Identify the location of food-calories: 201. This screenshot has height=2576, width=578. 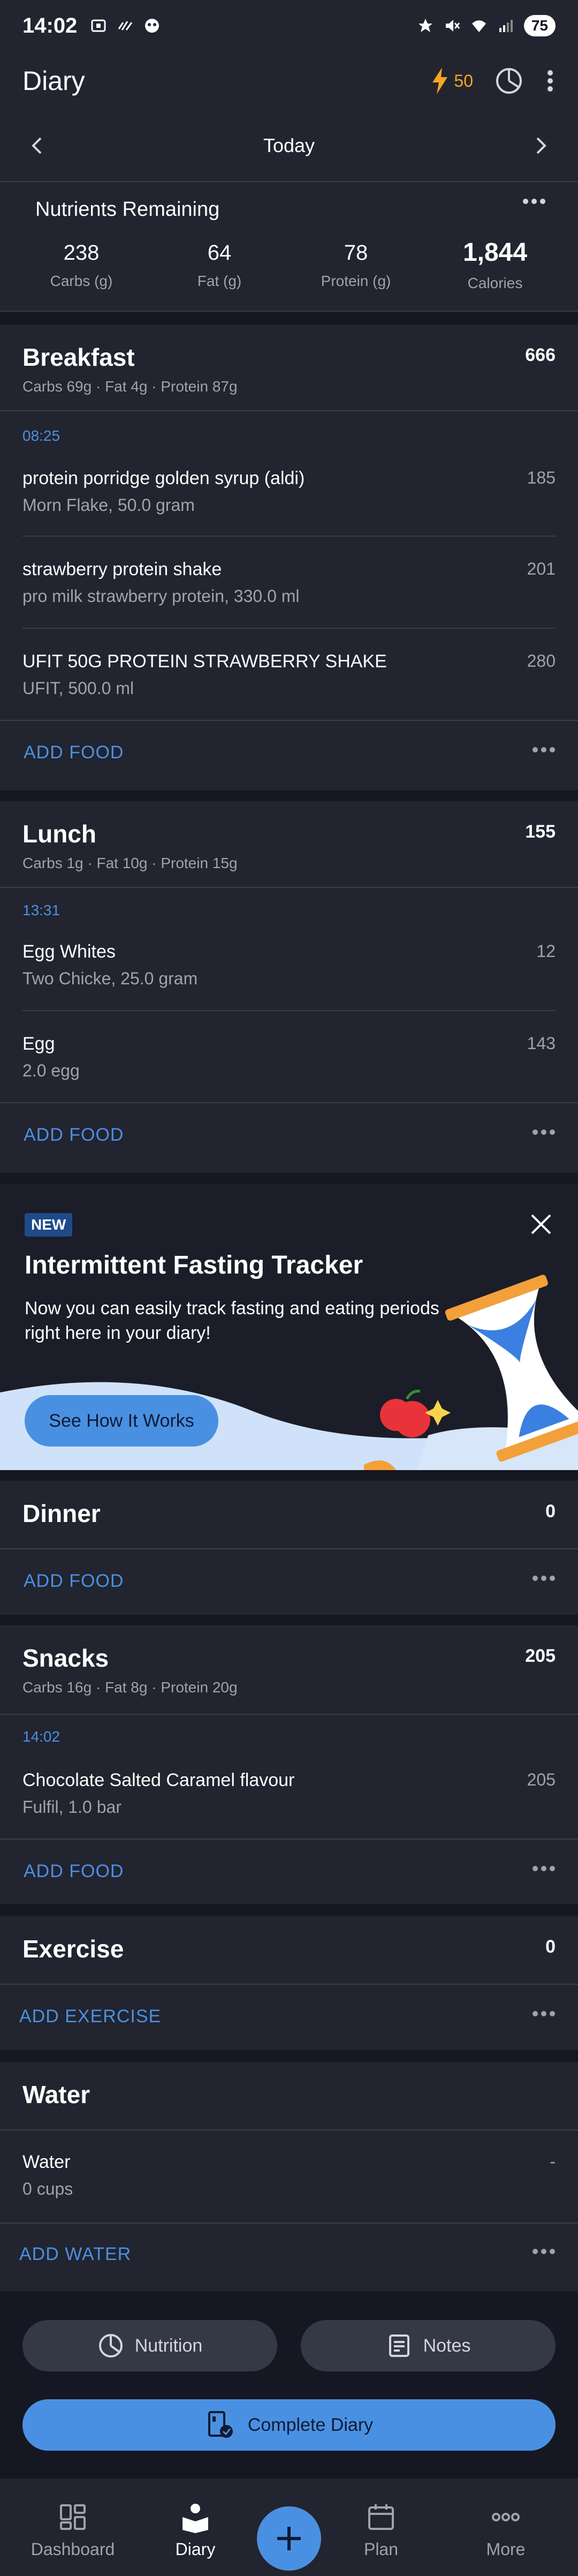
(541, 568).